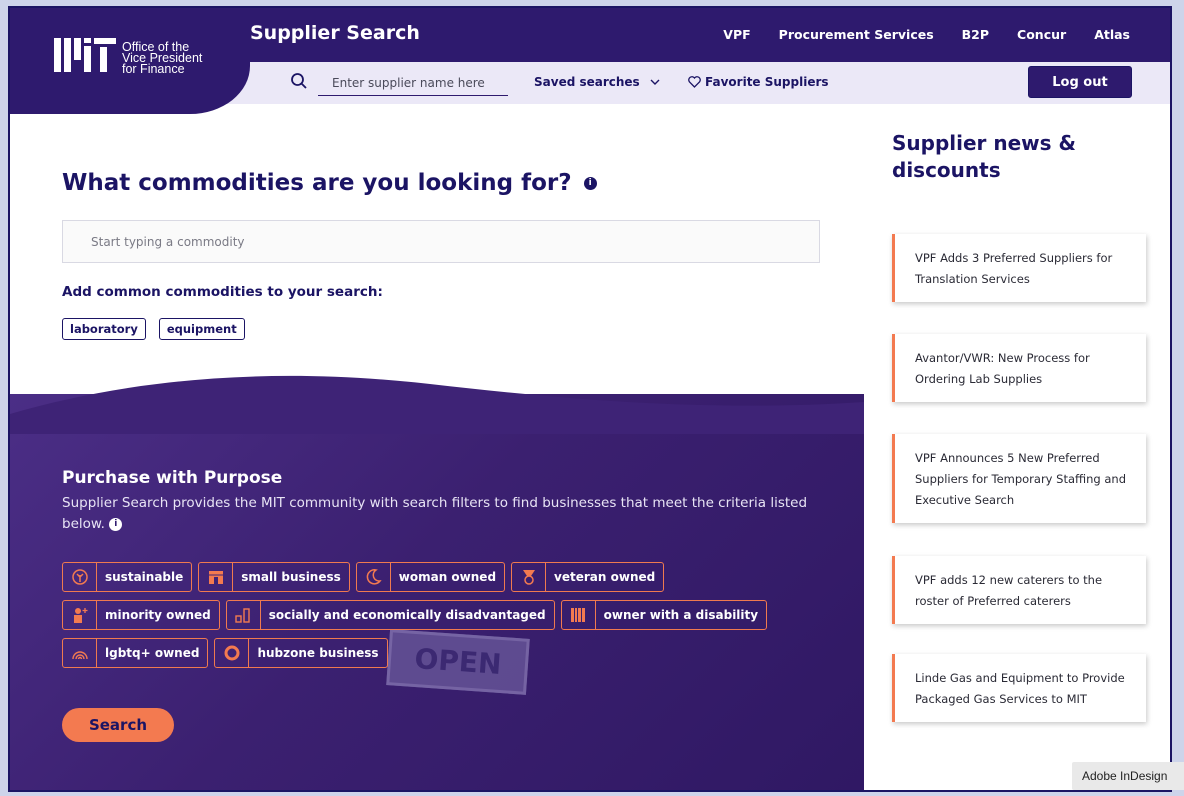 The image size is (1184, 796). I want to click on filter-small-business: small business, so click(274, 577).